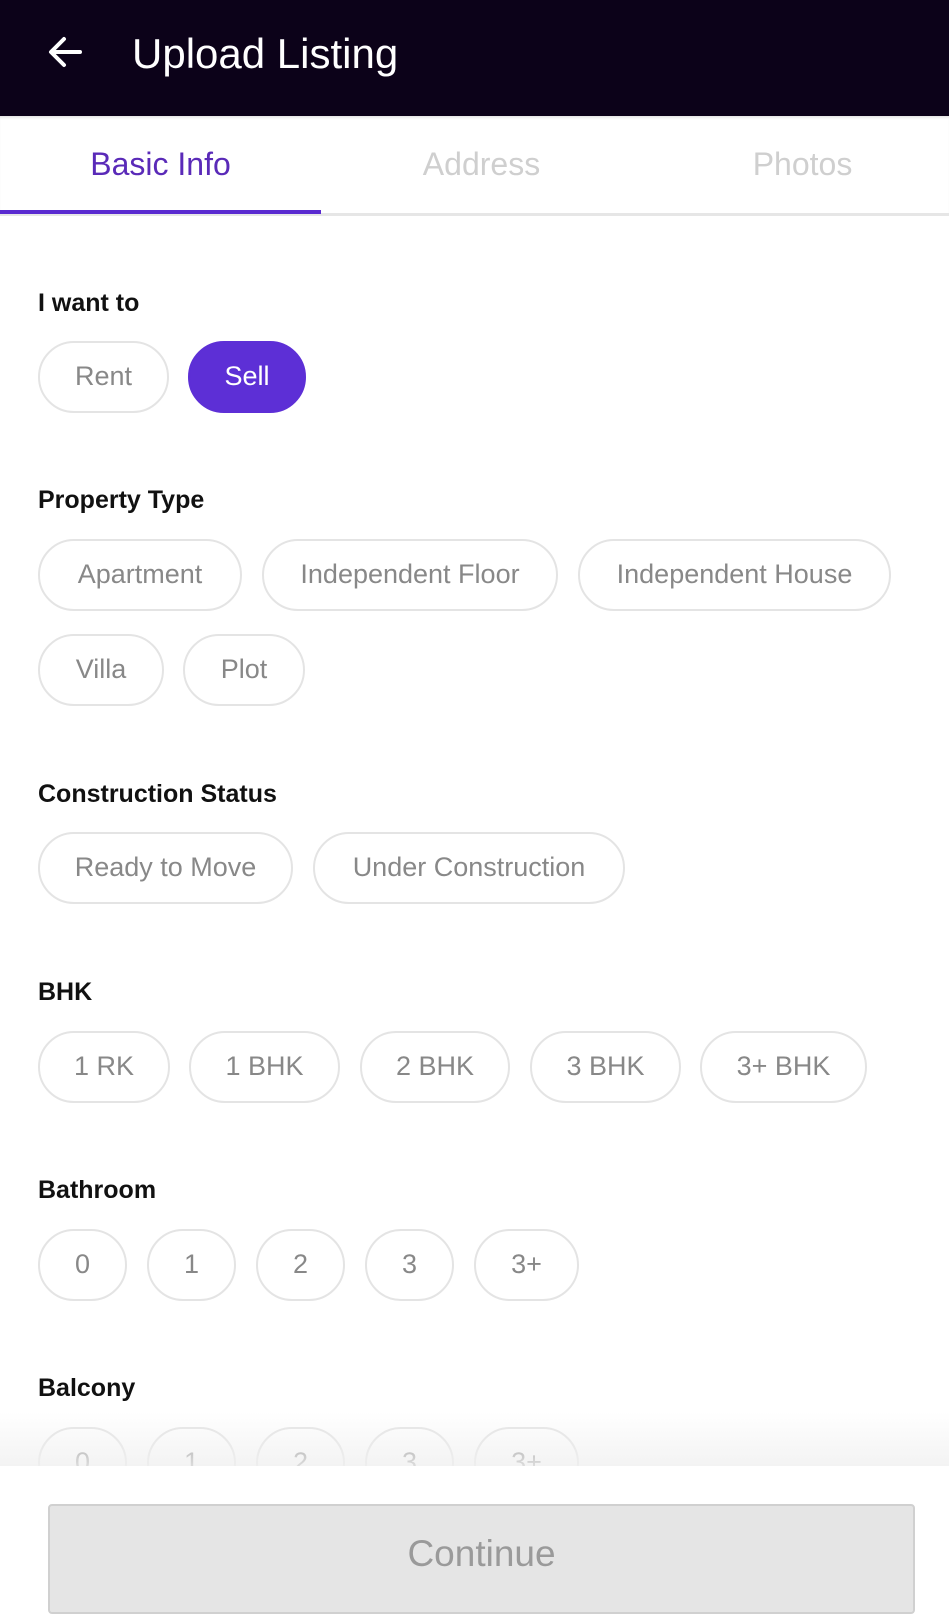 Image resolution: width=949 pixels, height=1614 pixels. What do you see at coordinates (734, 575) in the screenshot?
I see `property-chip-independent-house: Independent House` at bounding box center [734, 575].